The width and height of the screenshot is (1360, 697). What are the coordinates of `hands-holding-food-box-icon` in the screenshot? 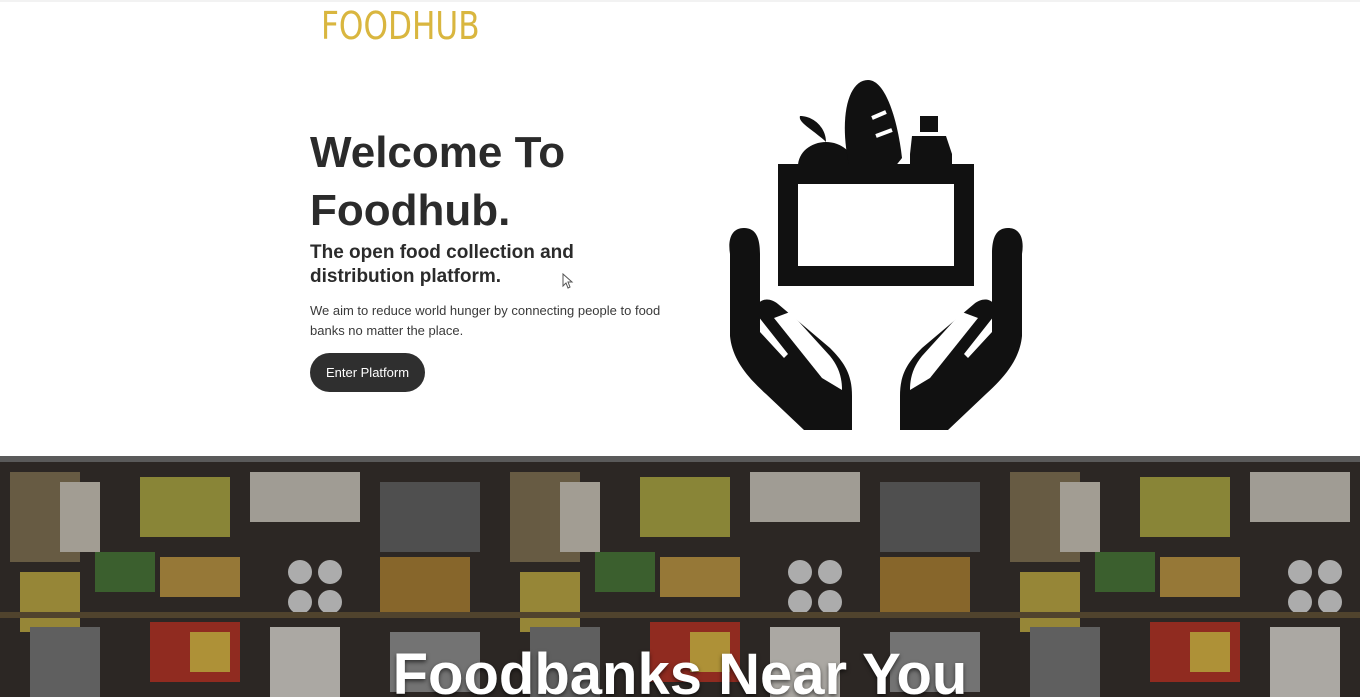 It's located at (876, 255).